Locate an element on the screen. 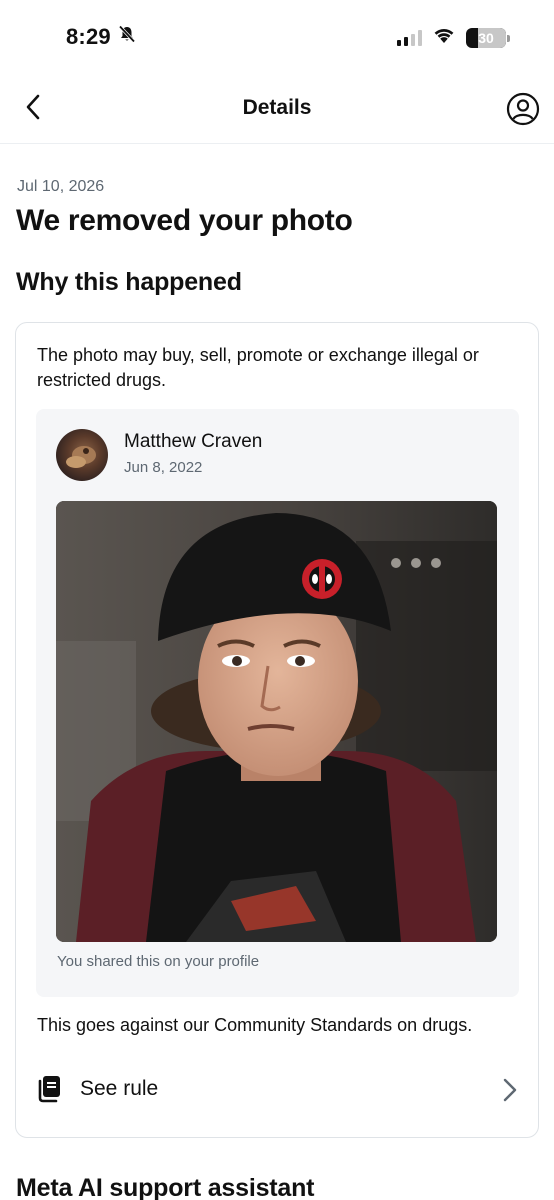 This screenshot has height=1200, width=554. notice-headline: We removed your photo is located at coordinates (184, 220).